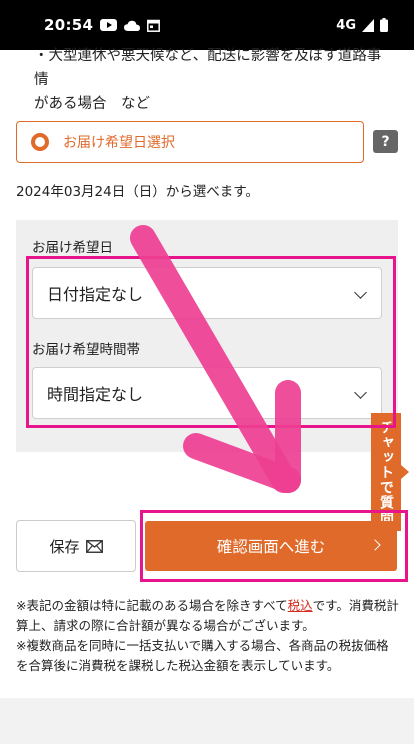 This screenshot has height=744, width=414. What do you see at coordinates (368, 25) in the screenshot?
I see `signal-icon` at bounding box center [368, 25].